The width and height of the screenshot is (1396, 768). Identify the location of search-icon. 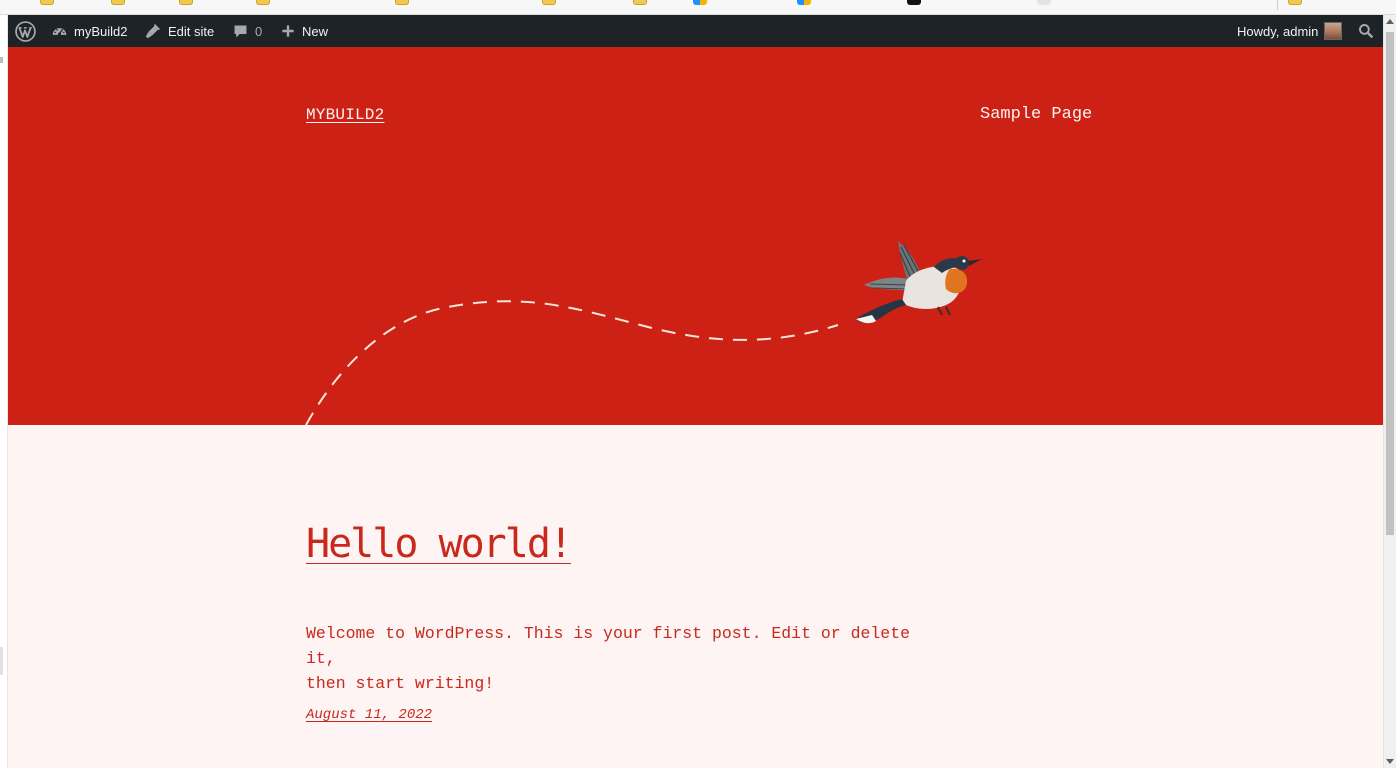
(1366, 31).